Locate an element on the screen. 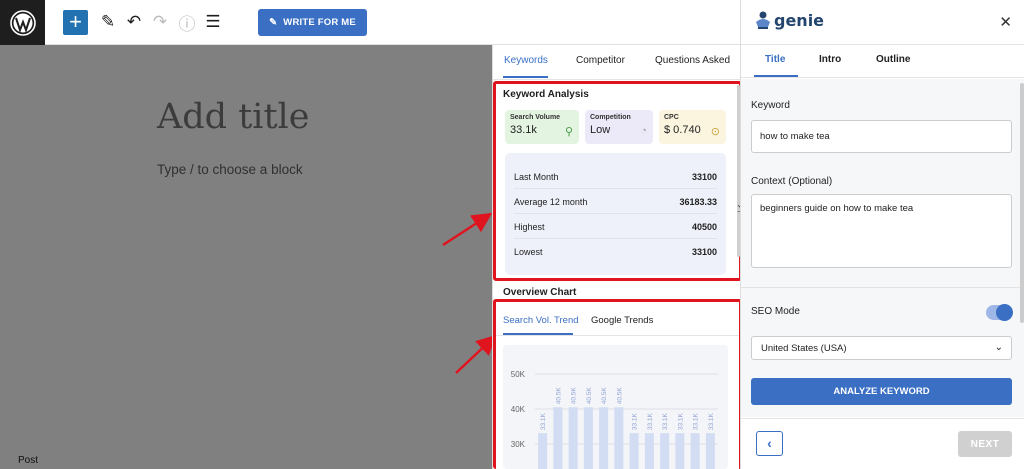  editor-toolbar: + ✎ ↶ ↷ ⓘ ☰ ✎ WRITE FOR ME is located at coordinates (370, 22).